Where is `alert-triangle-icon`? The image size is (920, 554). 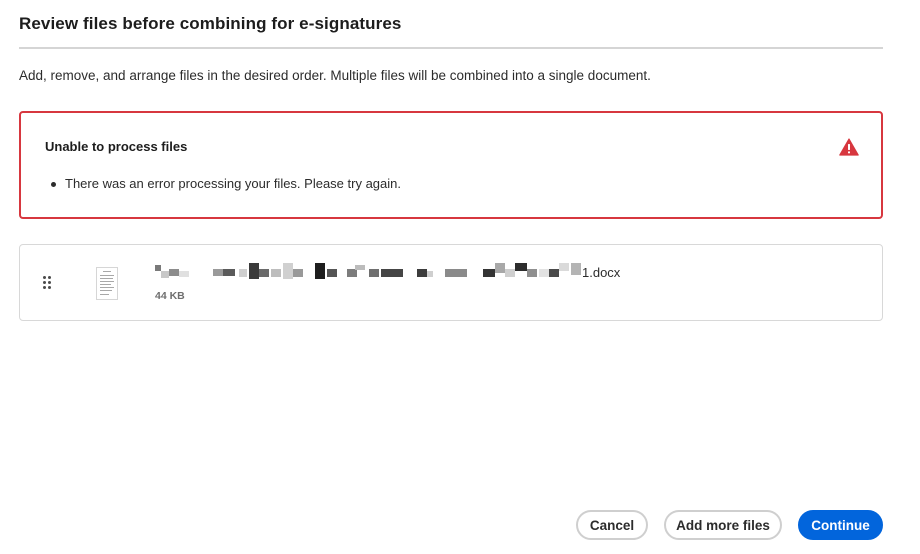
alert-triangle-icon is located at coordinates (849, 147).